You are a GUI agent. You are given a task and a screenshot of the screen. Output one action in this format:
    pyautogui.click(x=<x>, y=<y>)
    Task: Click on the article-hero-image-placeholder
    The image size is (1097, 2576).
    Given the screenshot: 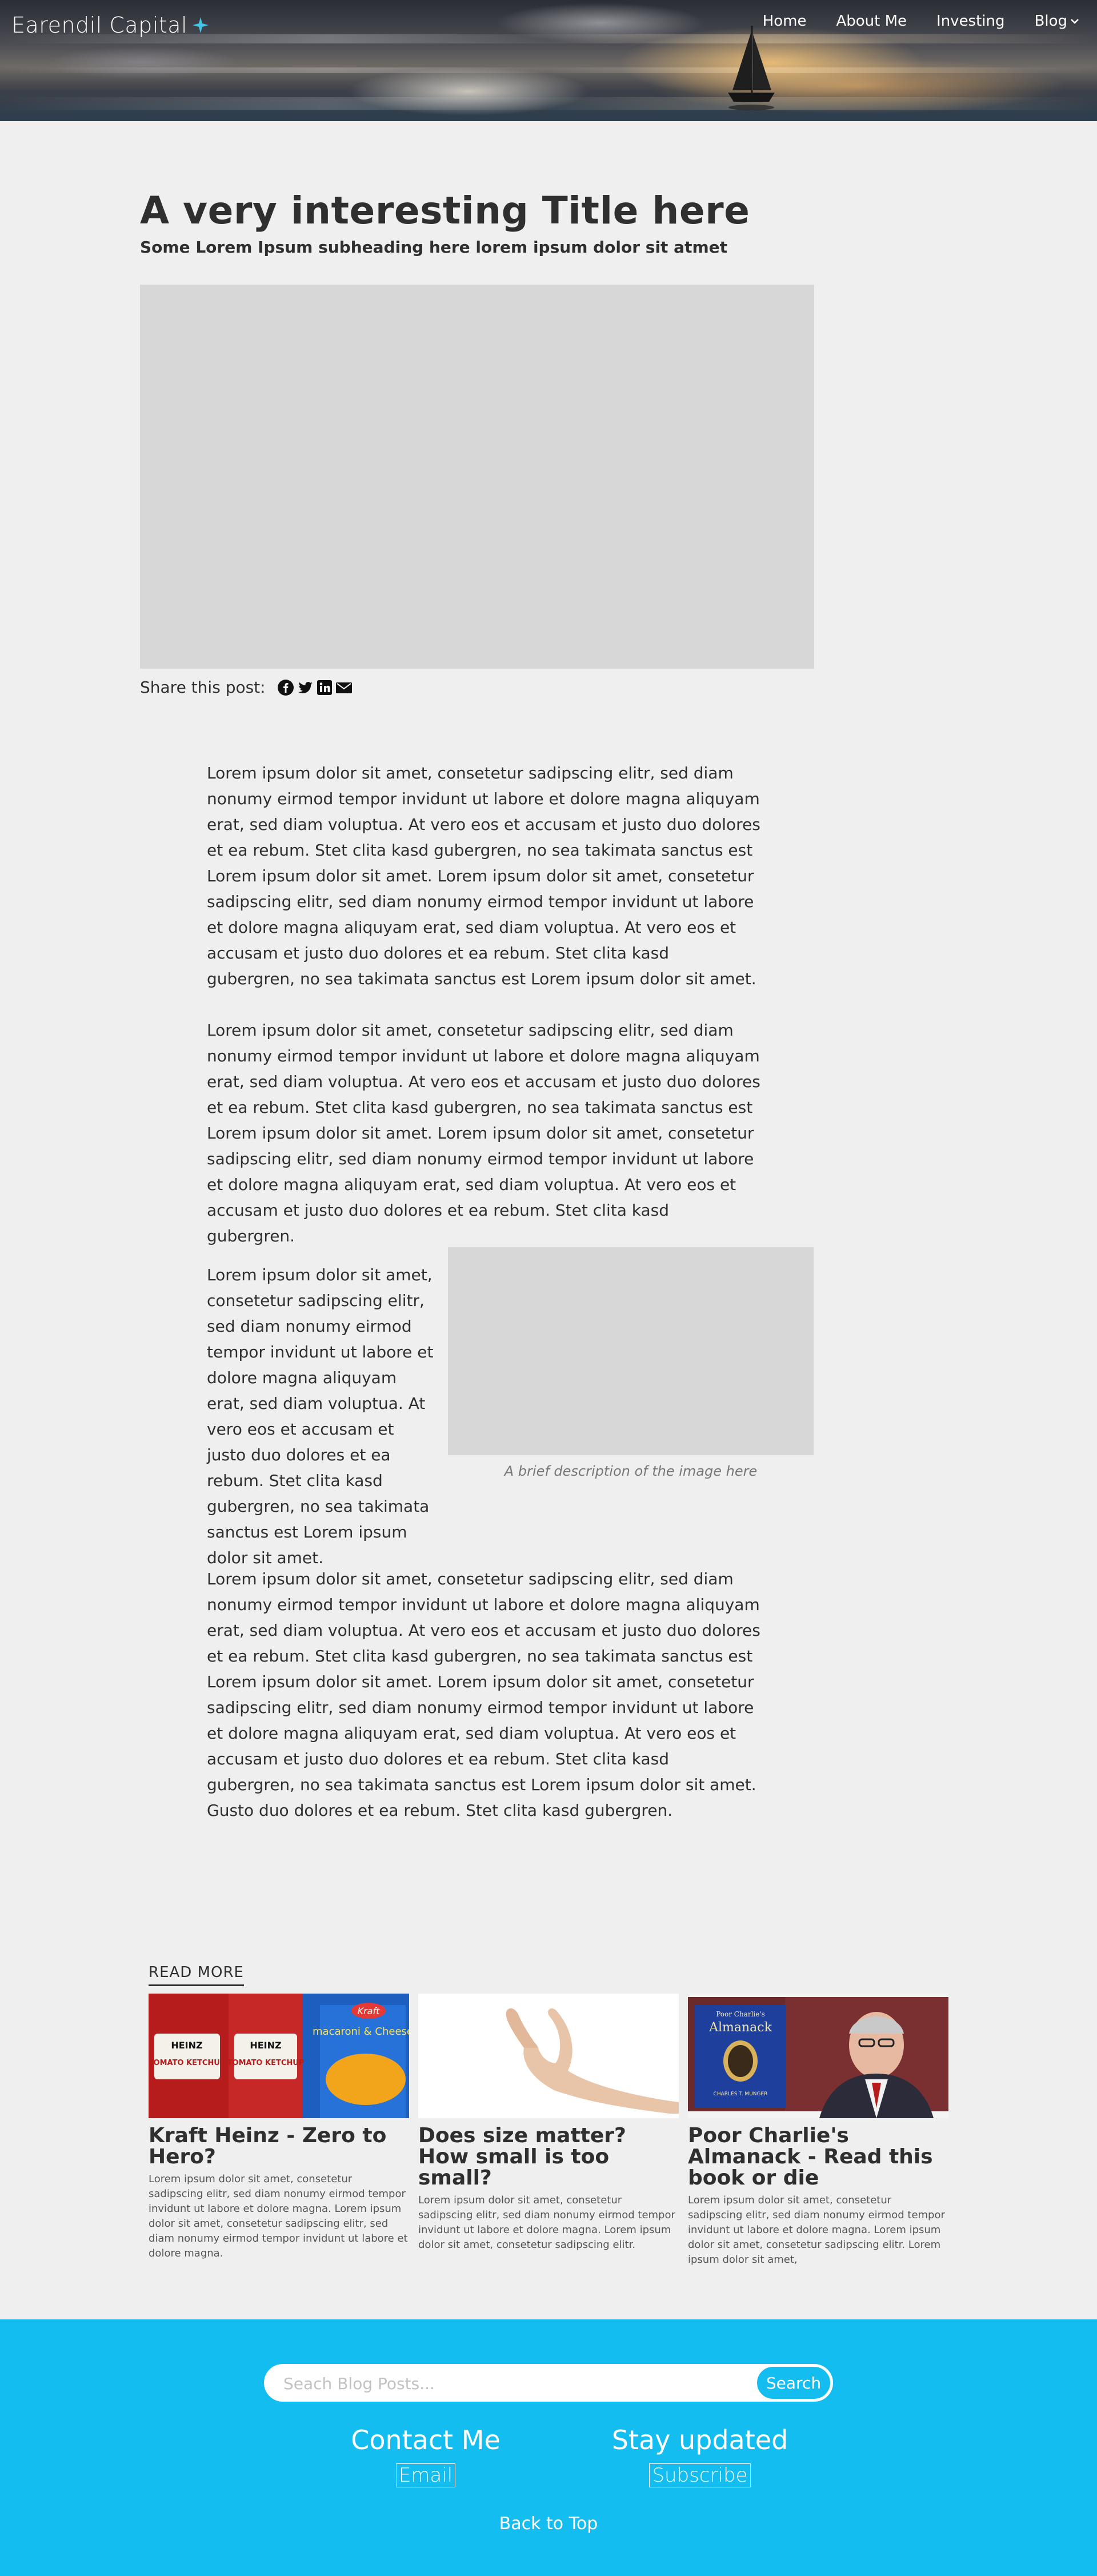 What is the action you would take?
    pyautogui.click(x=477, y=477)
    